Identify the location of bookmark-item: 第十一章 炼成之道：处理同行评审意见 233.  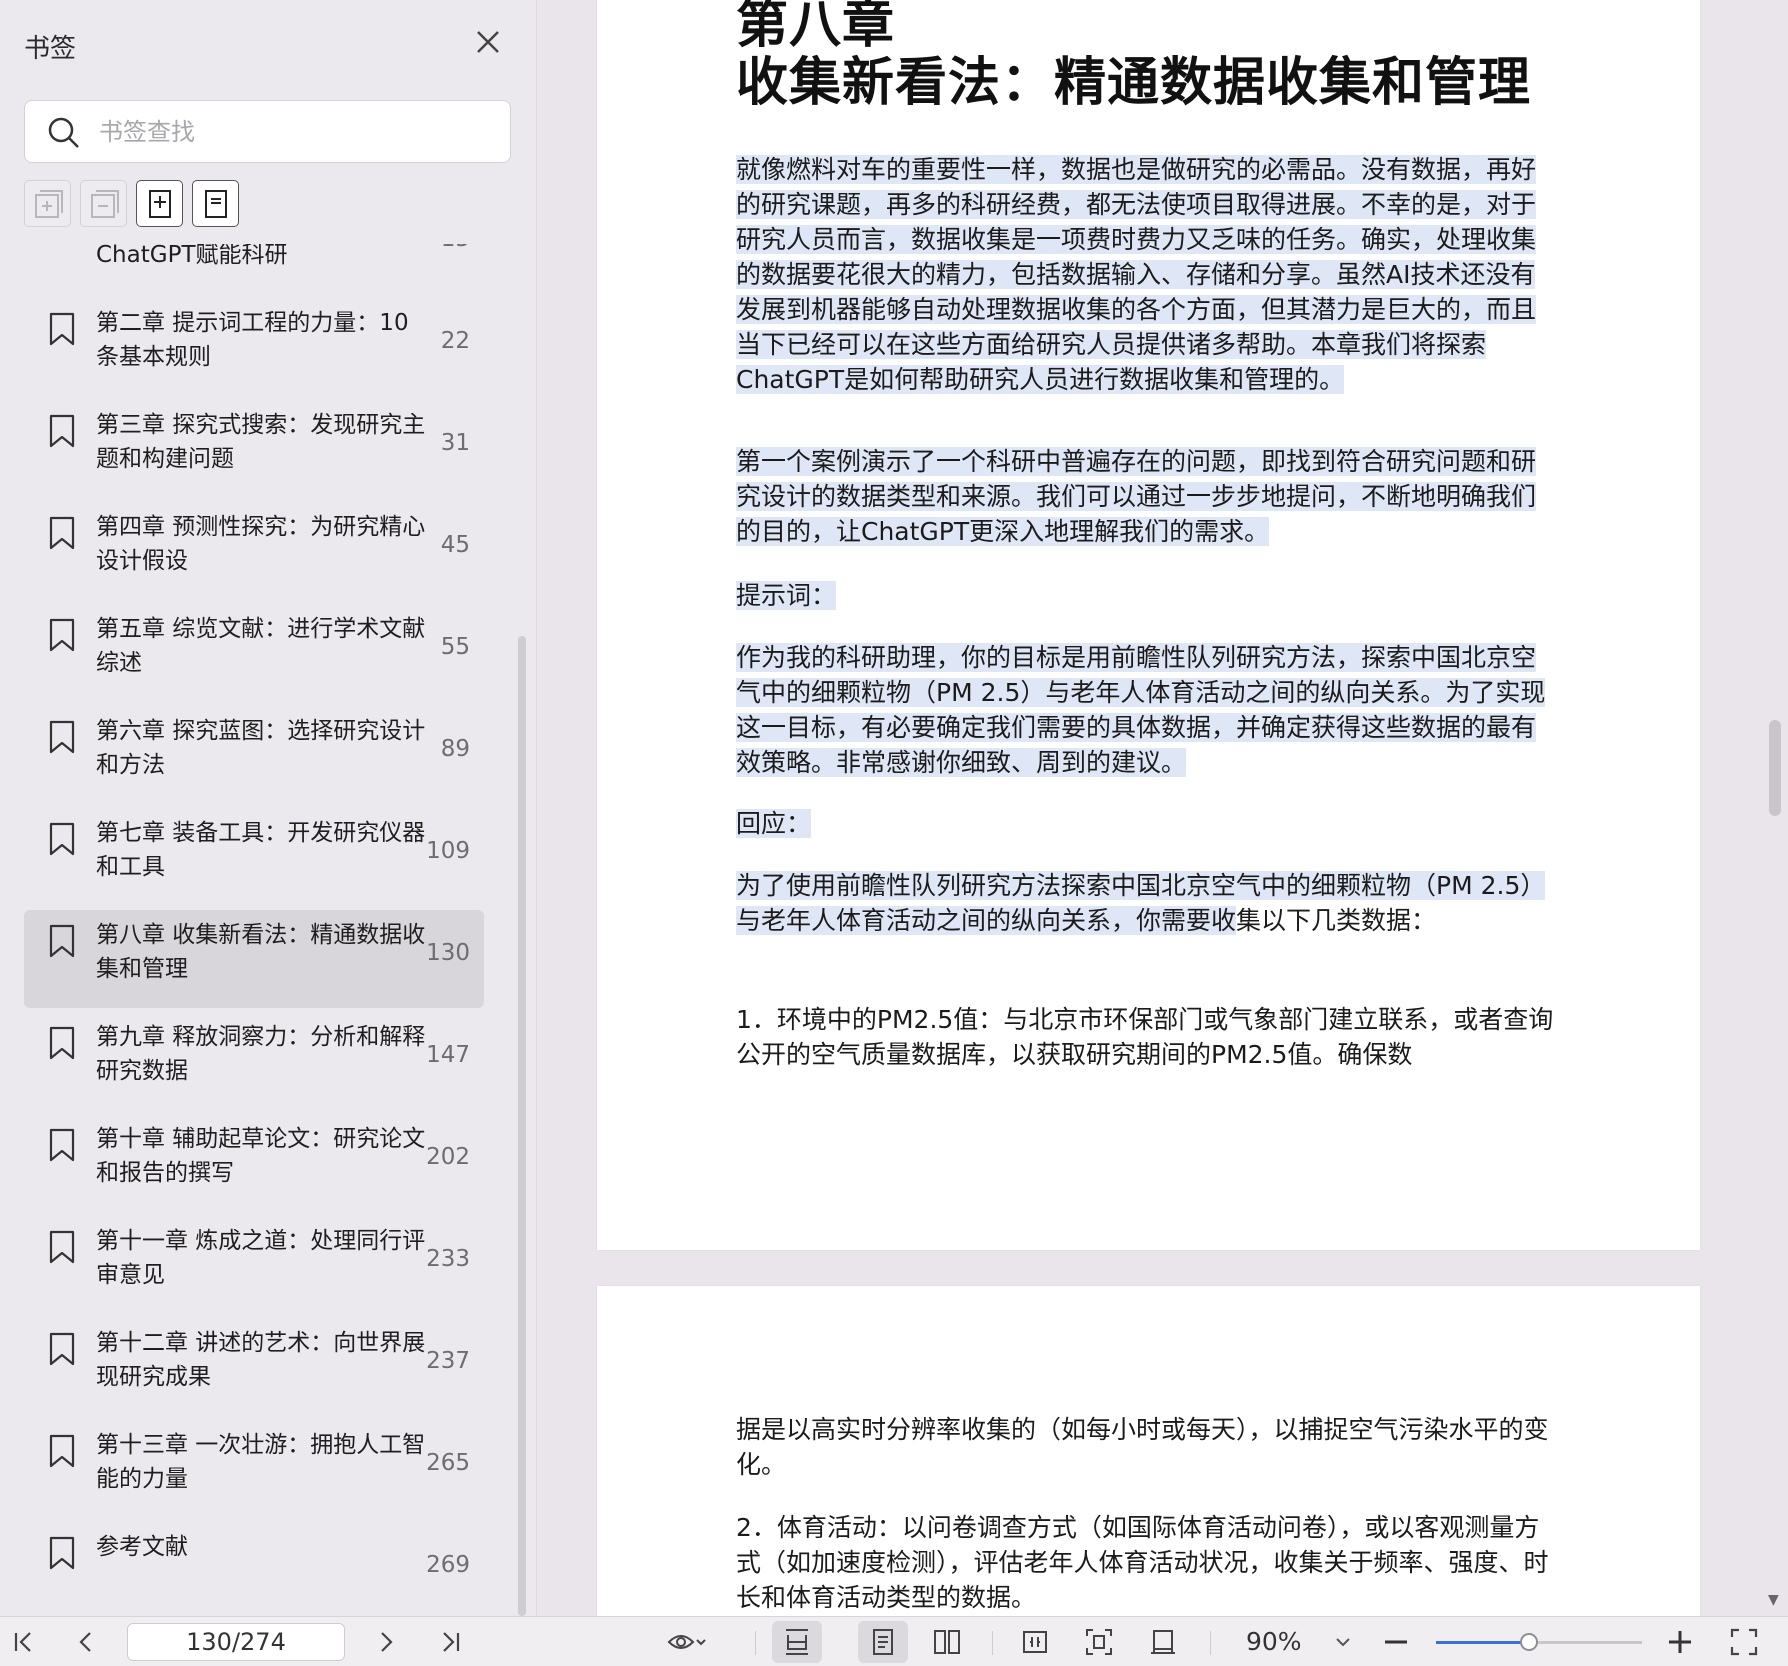
(254, 1265).